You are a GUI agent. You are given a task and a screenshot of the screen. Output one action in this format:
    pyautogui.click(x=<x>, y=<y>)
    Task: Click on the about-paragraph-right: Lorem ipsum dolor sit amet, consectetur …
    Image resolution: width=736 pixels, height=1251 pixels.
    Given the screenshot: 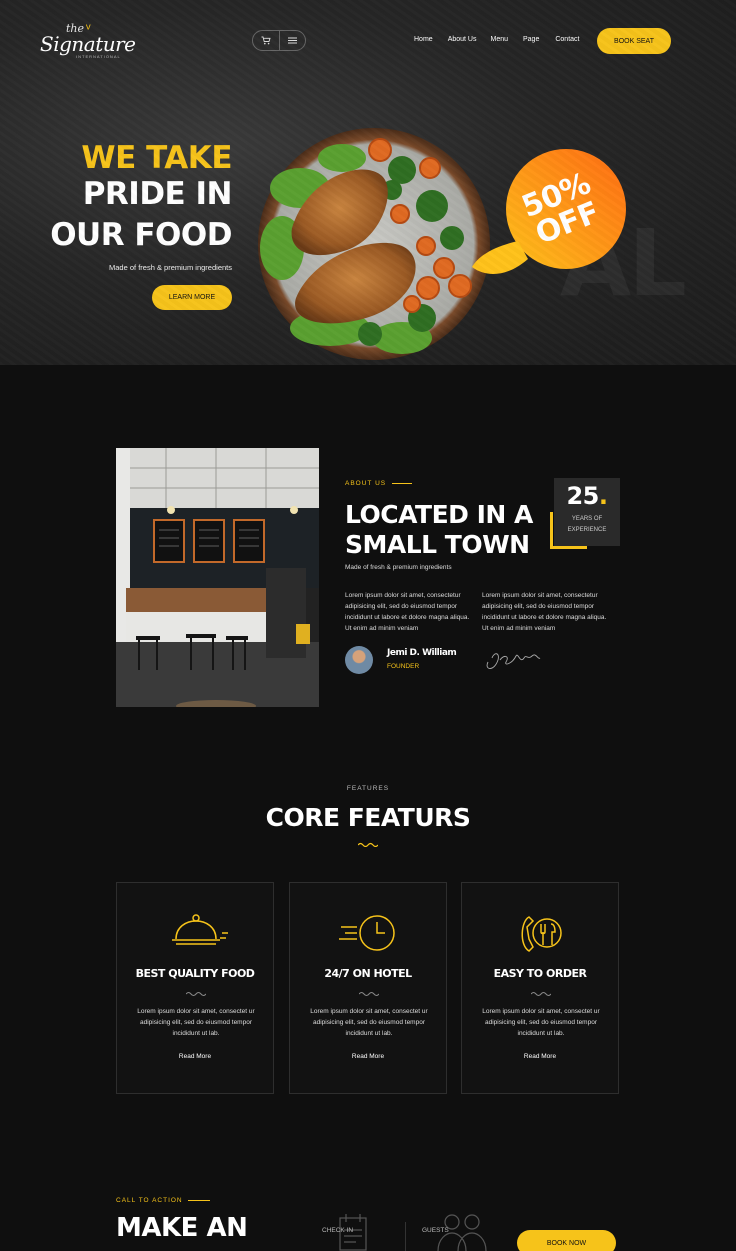 What is the action you would take?
    pyautogui.click(x=544, y=612)
    